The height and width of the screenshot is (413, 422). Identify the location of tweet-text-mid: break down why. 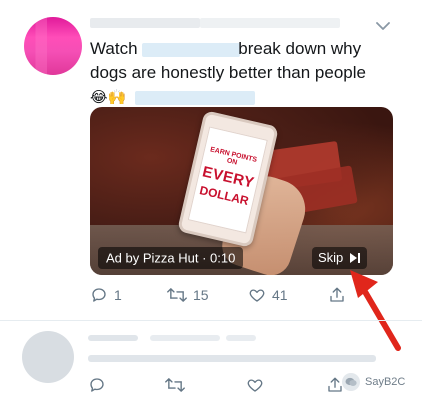
(300, 48).